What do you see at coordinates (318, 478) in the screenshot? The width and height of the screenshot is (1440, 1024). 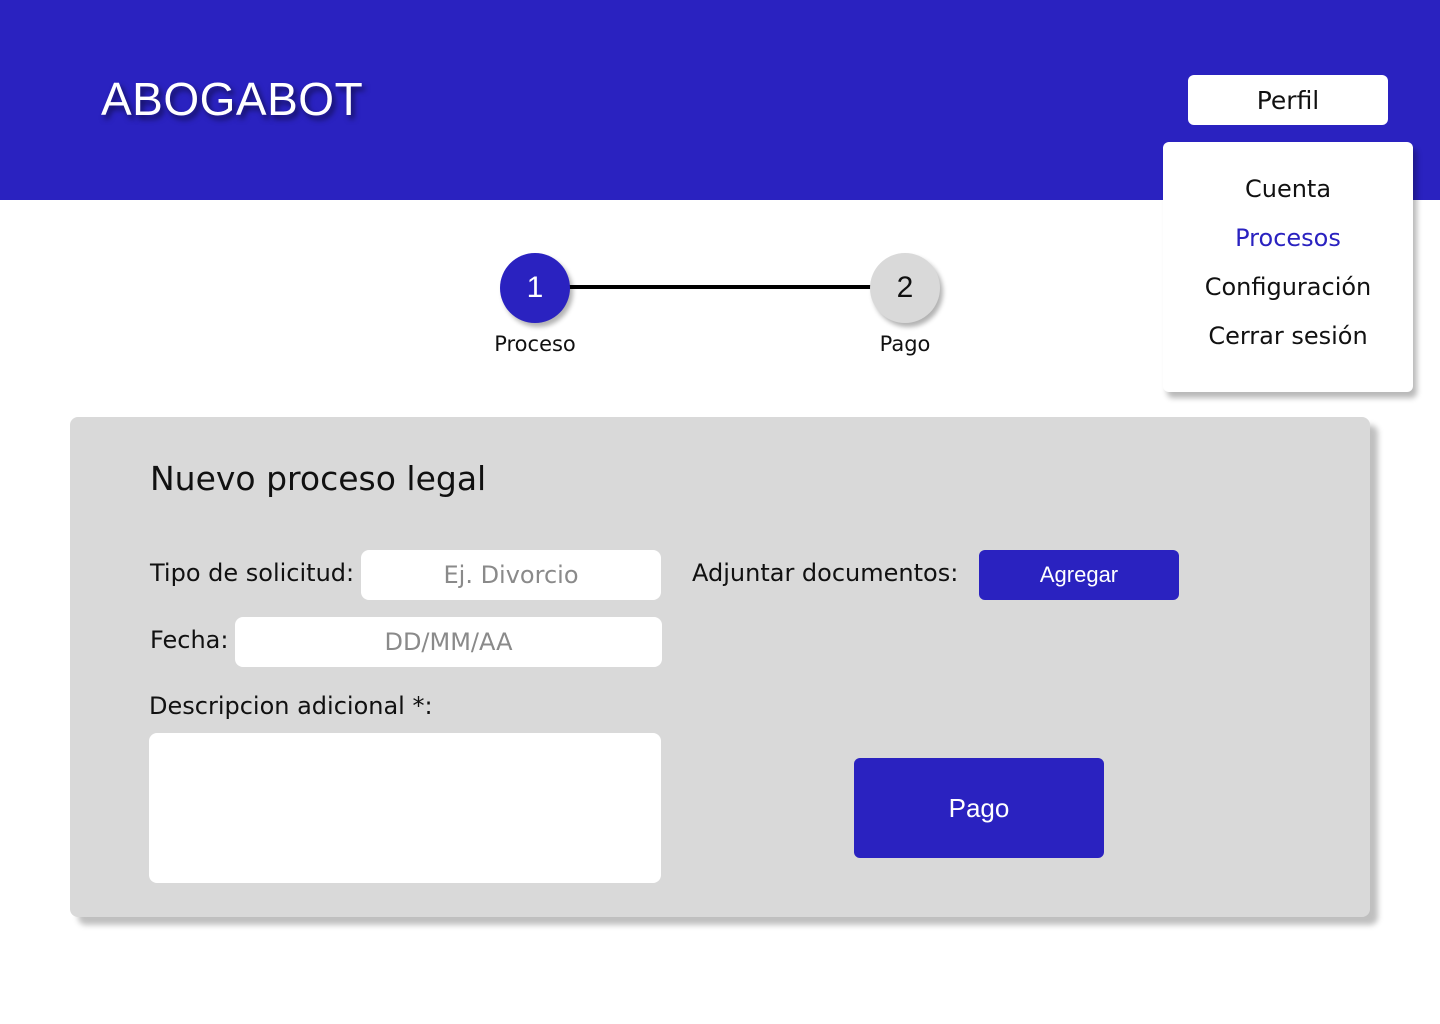 I see `form-title: Nuevo proceso legal` at bounding box center [318, 478].